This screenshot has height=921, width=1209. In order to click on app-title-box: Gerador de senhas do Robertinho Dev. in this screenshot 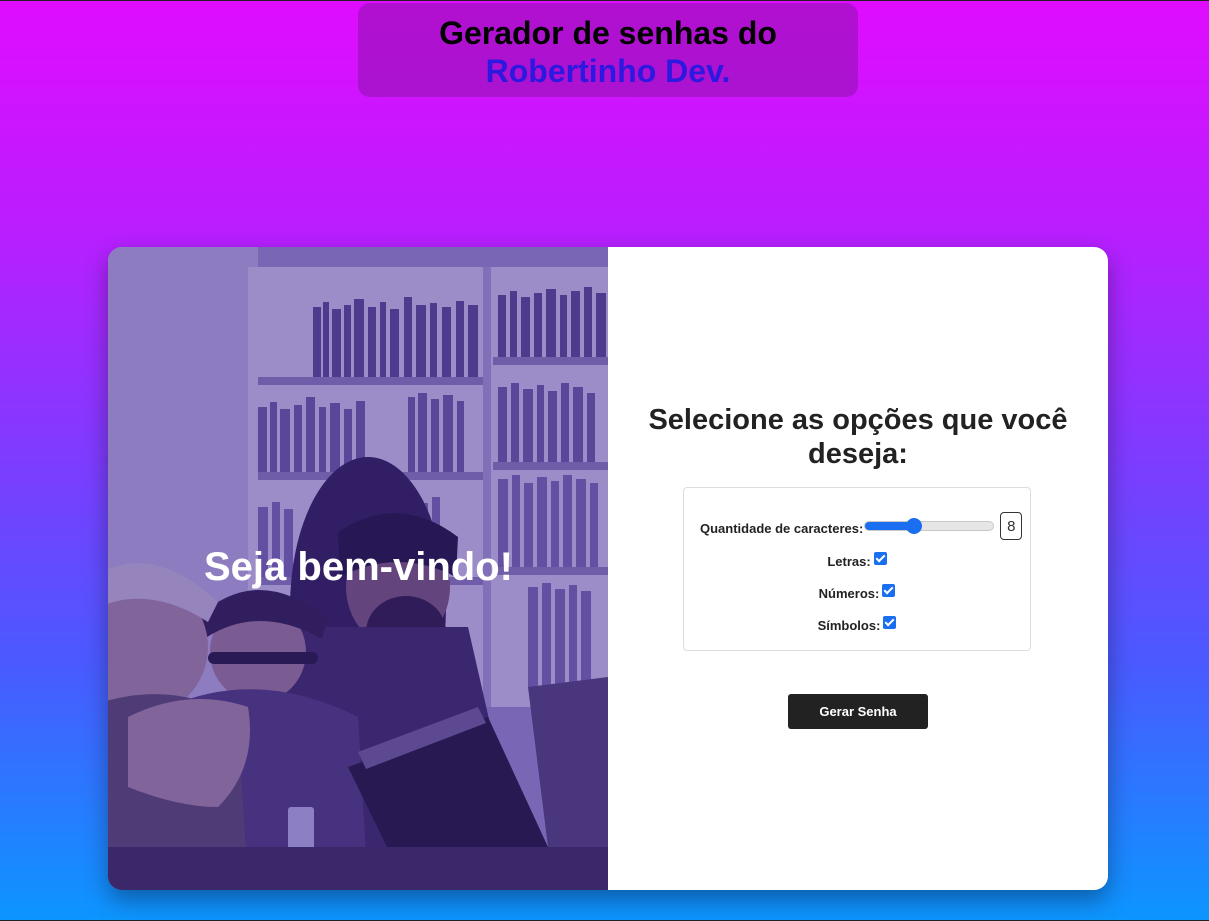, I will do `click(608, 50)`.